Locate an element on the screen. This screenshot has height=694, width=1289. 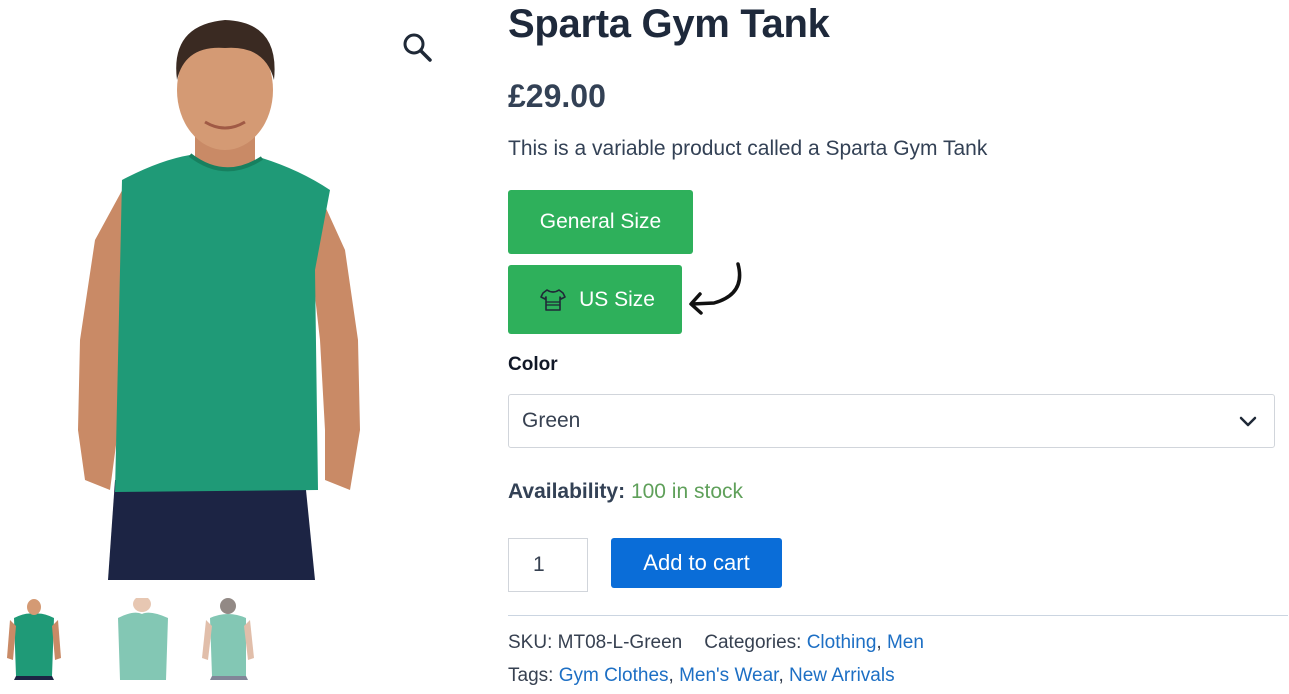
categories-label: Categories: is located at coordinates (753, 642).